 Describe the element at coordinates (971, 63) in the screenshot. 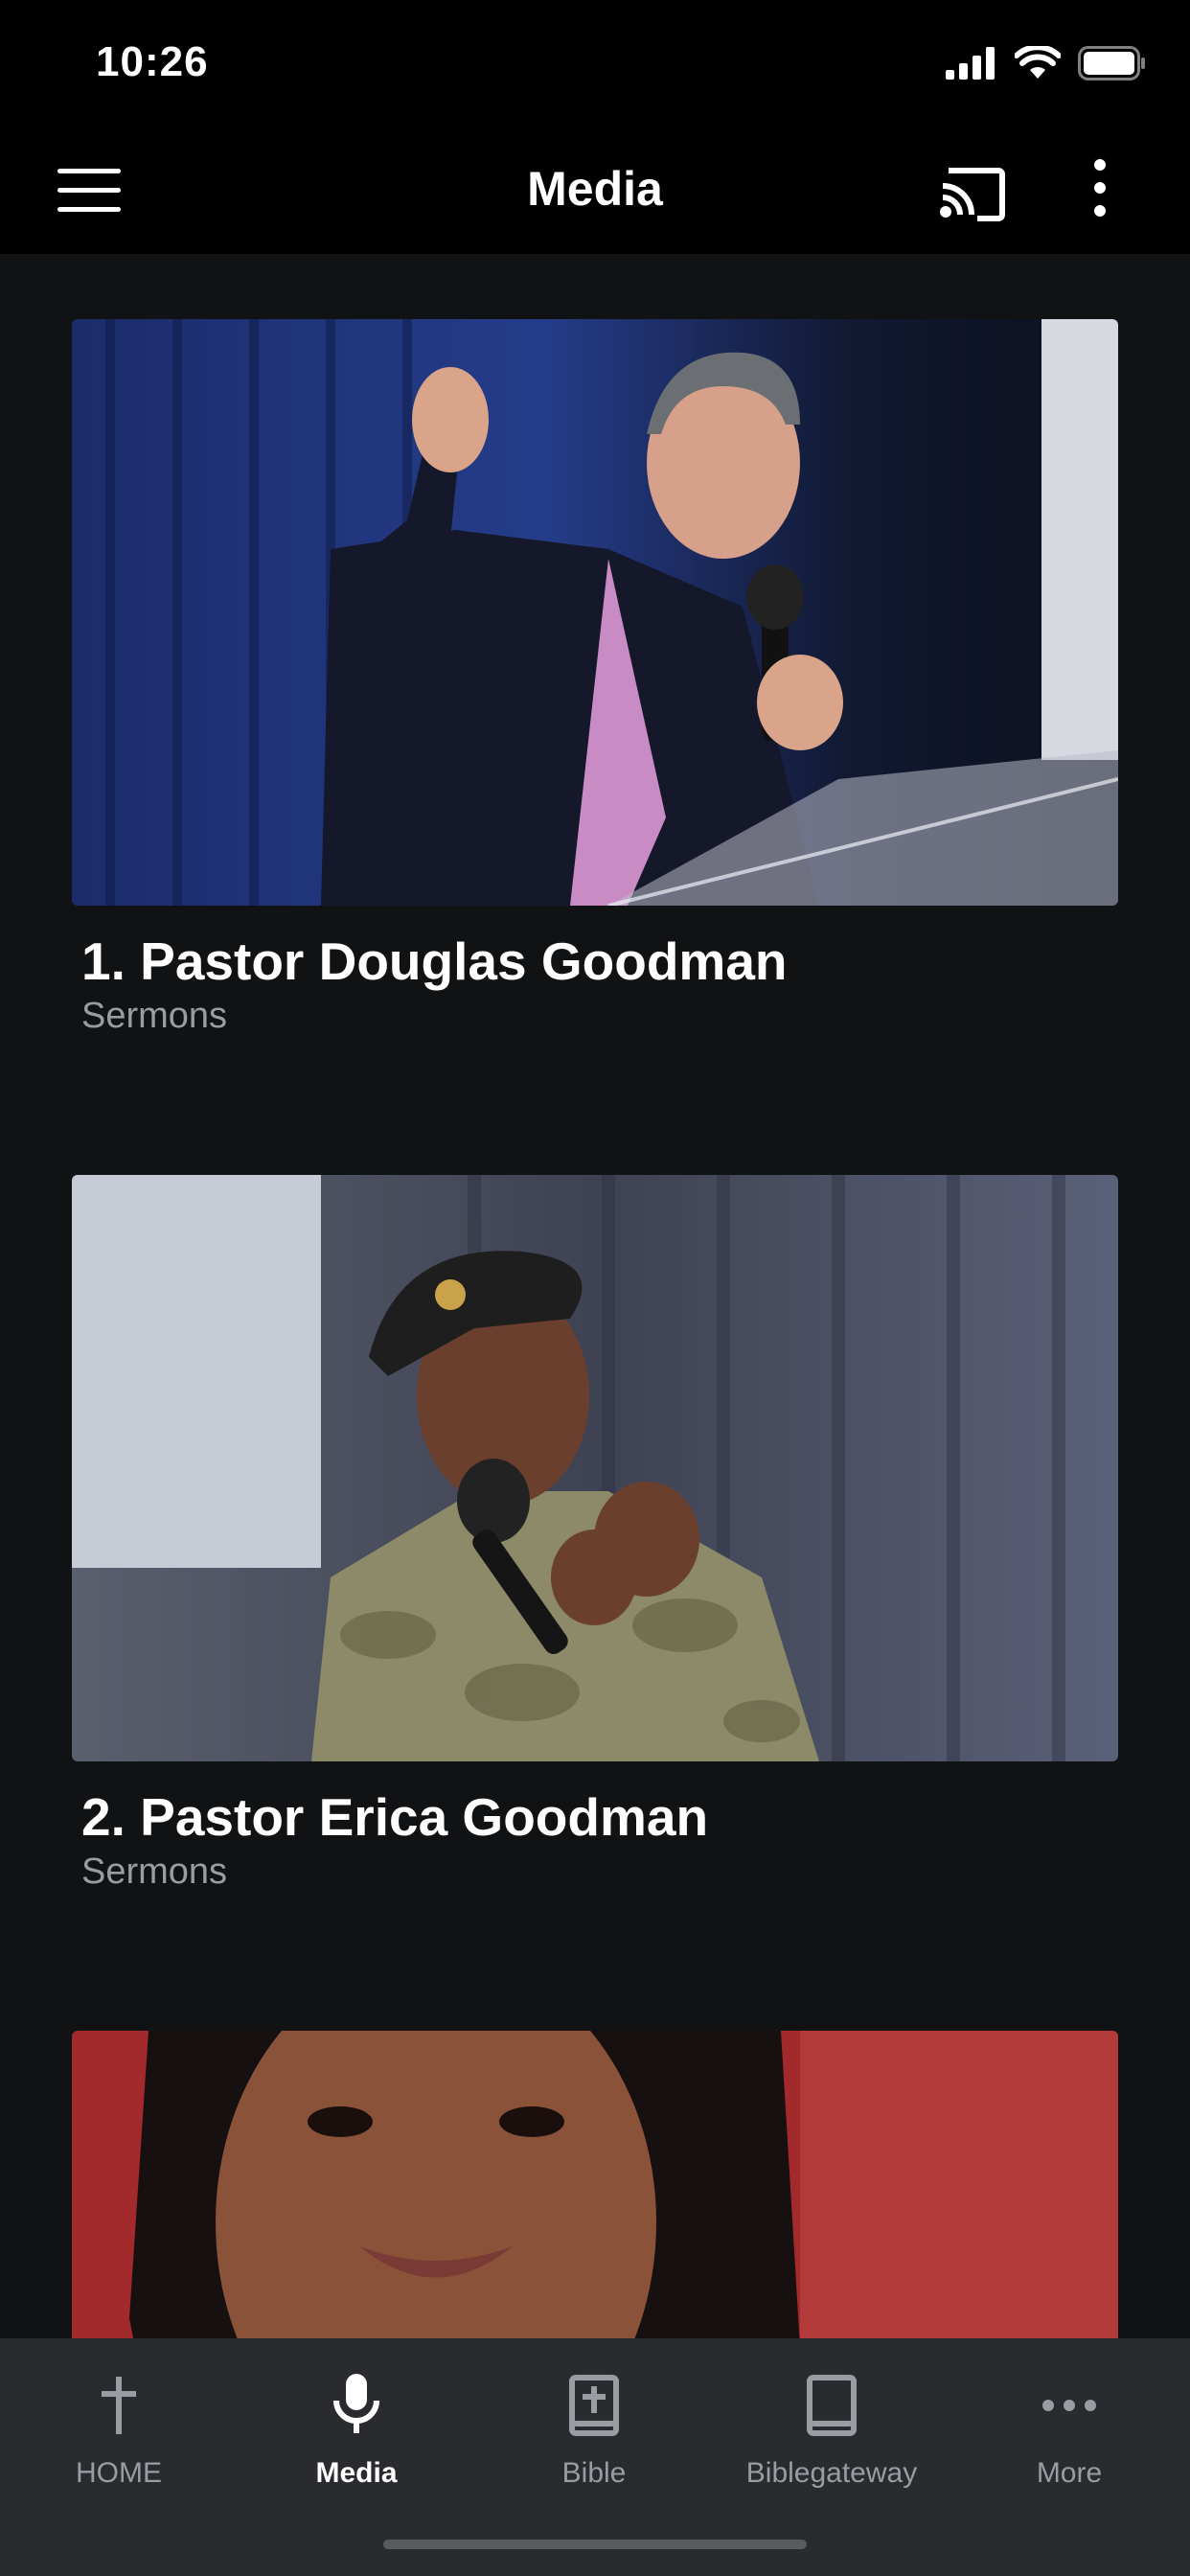

I see `signal-icon` at that location.